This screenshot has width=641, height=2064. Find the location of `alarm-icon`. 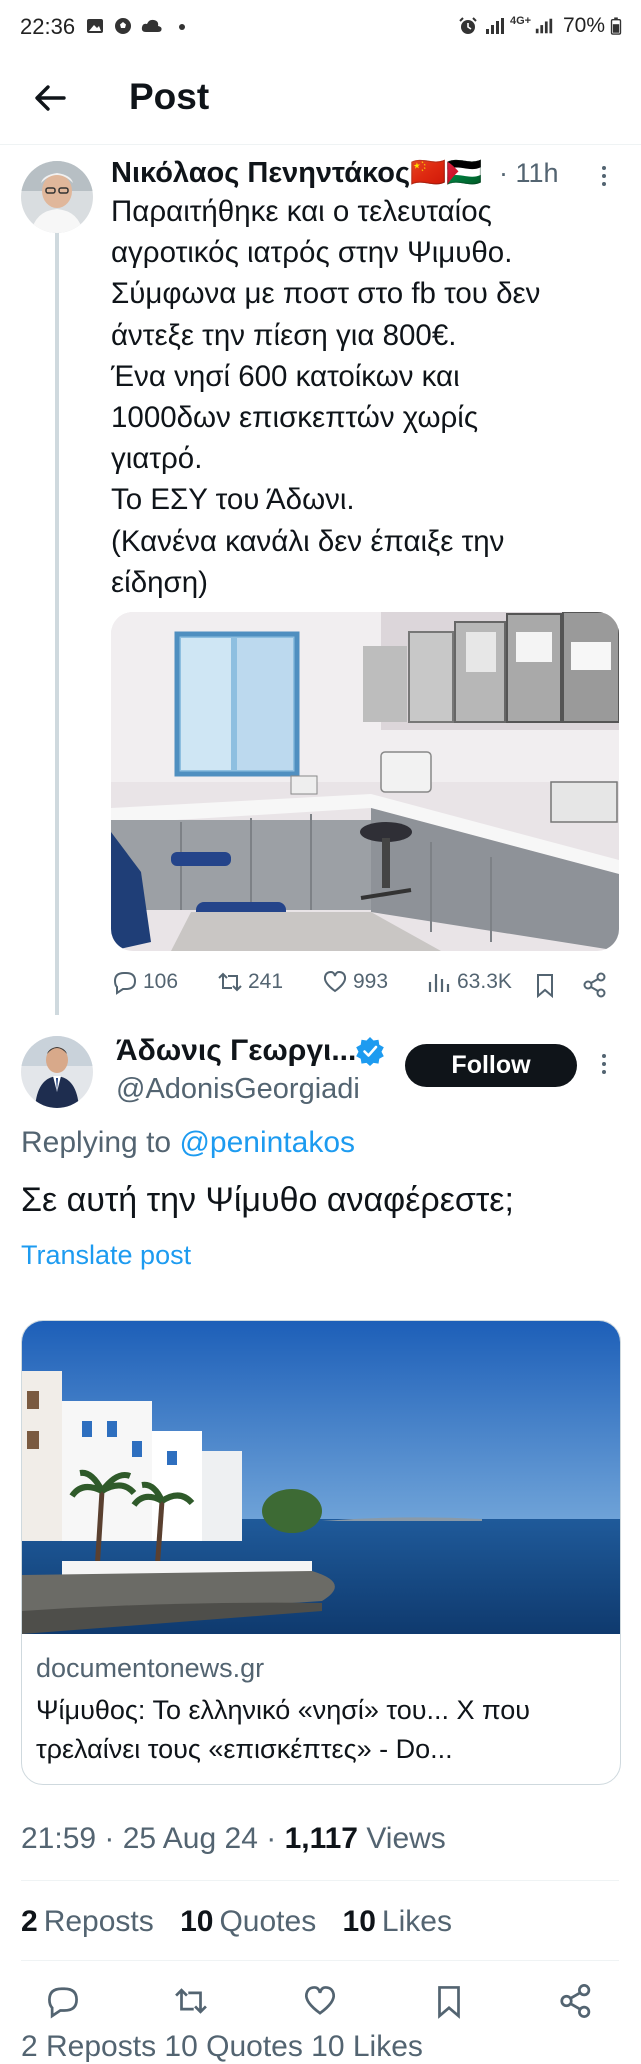

alarm-icon is located at coordinates (468, 25).